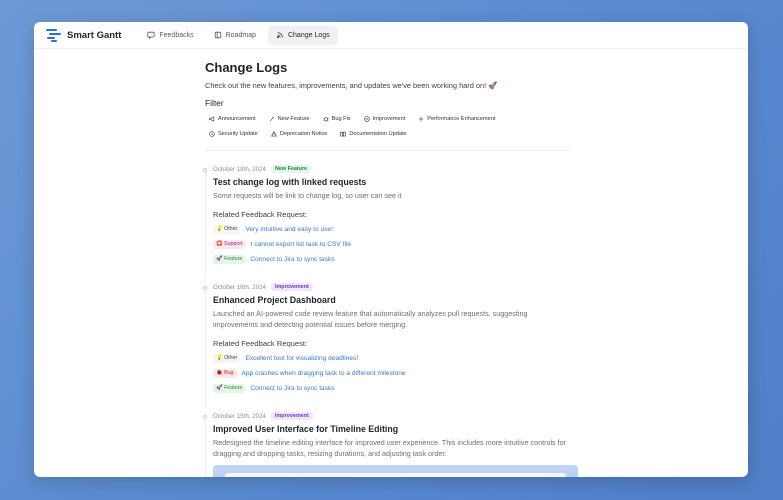  What do you see at coordinates (461, 119) in the screenshot?
I see `filter-performance-label: Performance Enhancement` at bounding box center [461, 119].